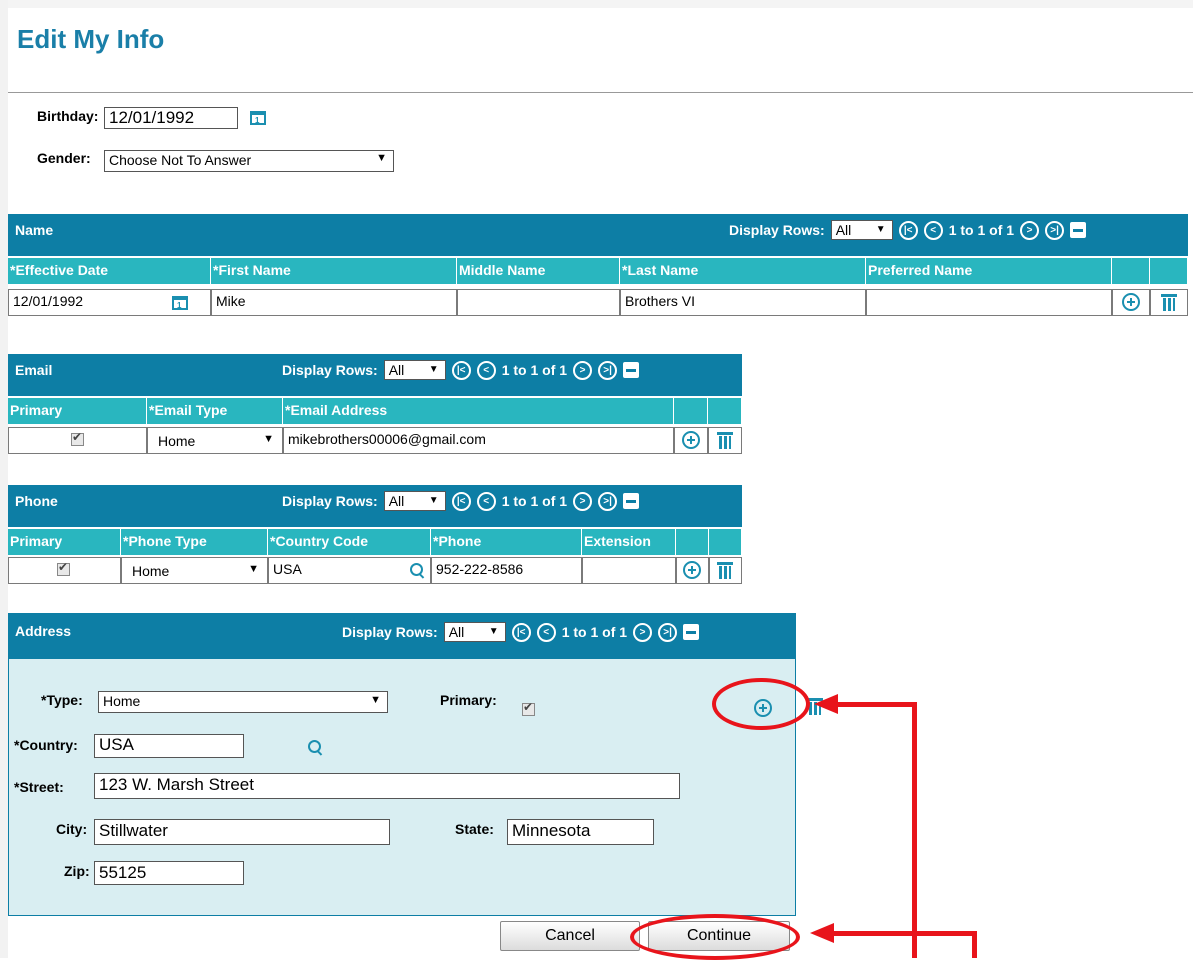 The image size is (1193, 960). Describe the element at coordinates (171, 118) in the screenshot. I see `birthday-input: 12/01/1992` at that location.